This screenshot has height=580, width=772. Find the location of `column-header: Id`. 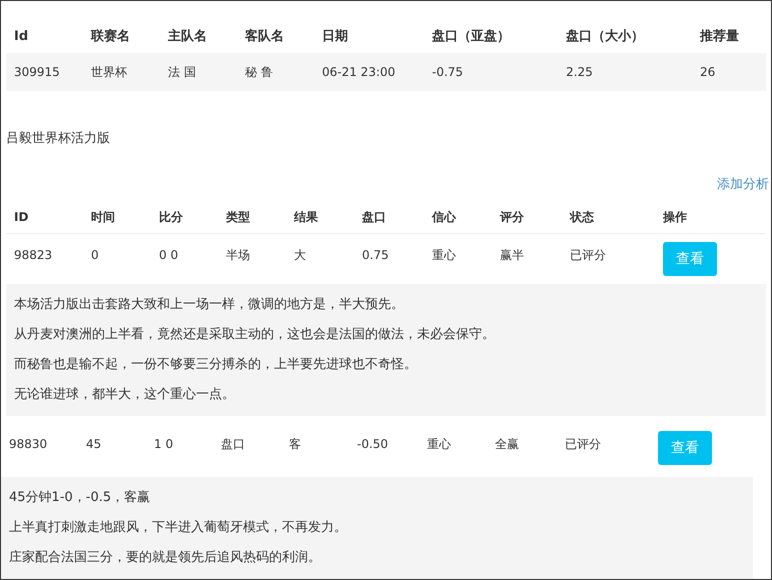

column-header: Id is located at coordinates (21, 37).